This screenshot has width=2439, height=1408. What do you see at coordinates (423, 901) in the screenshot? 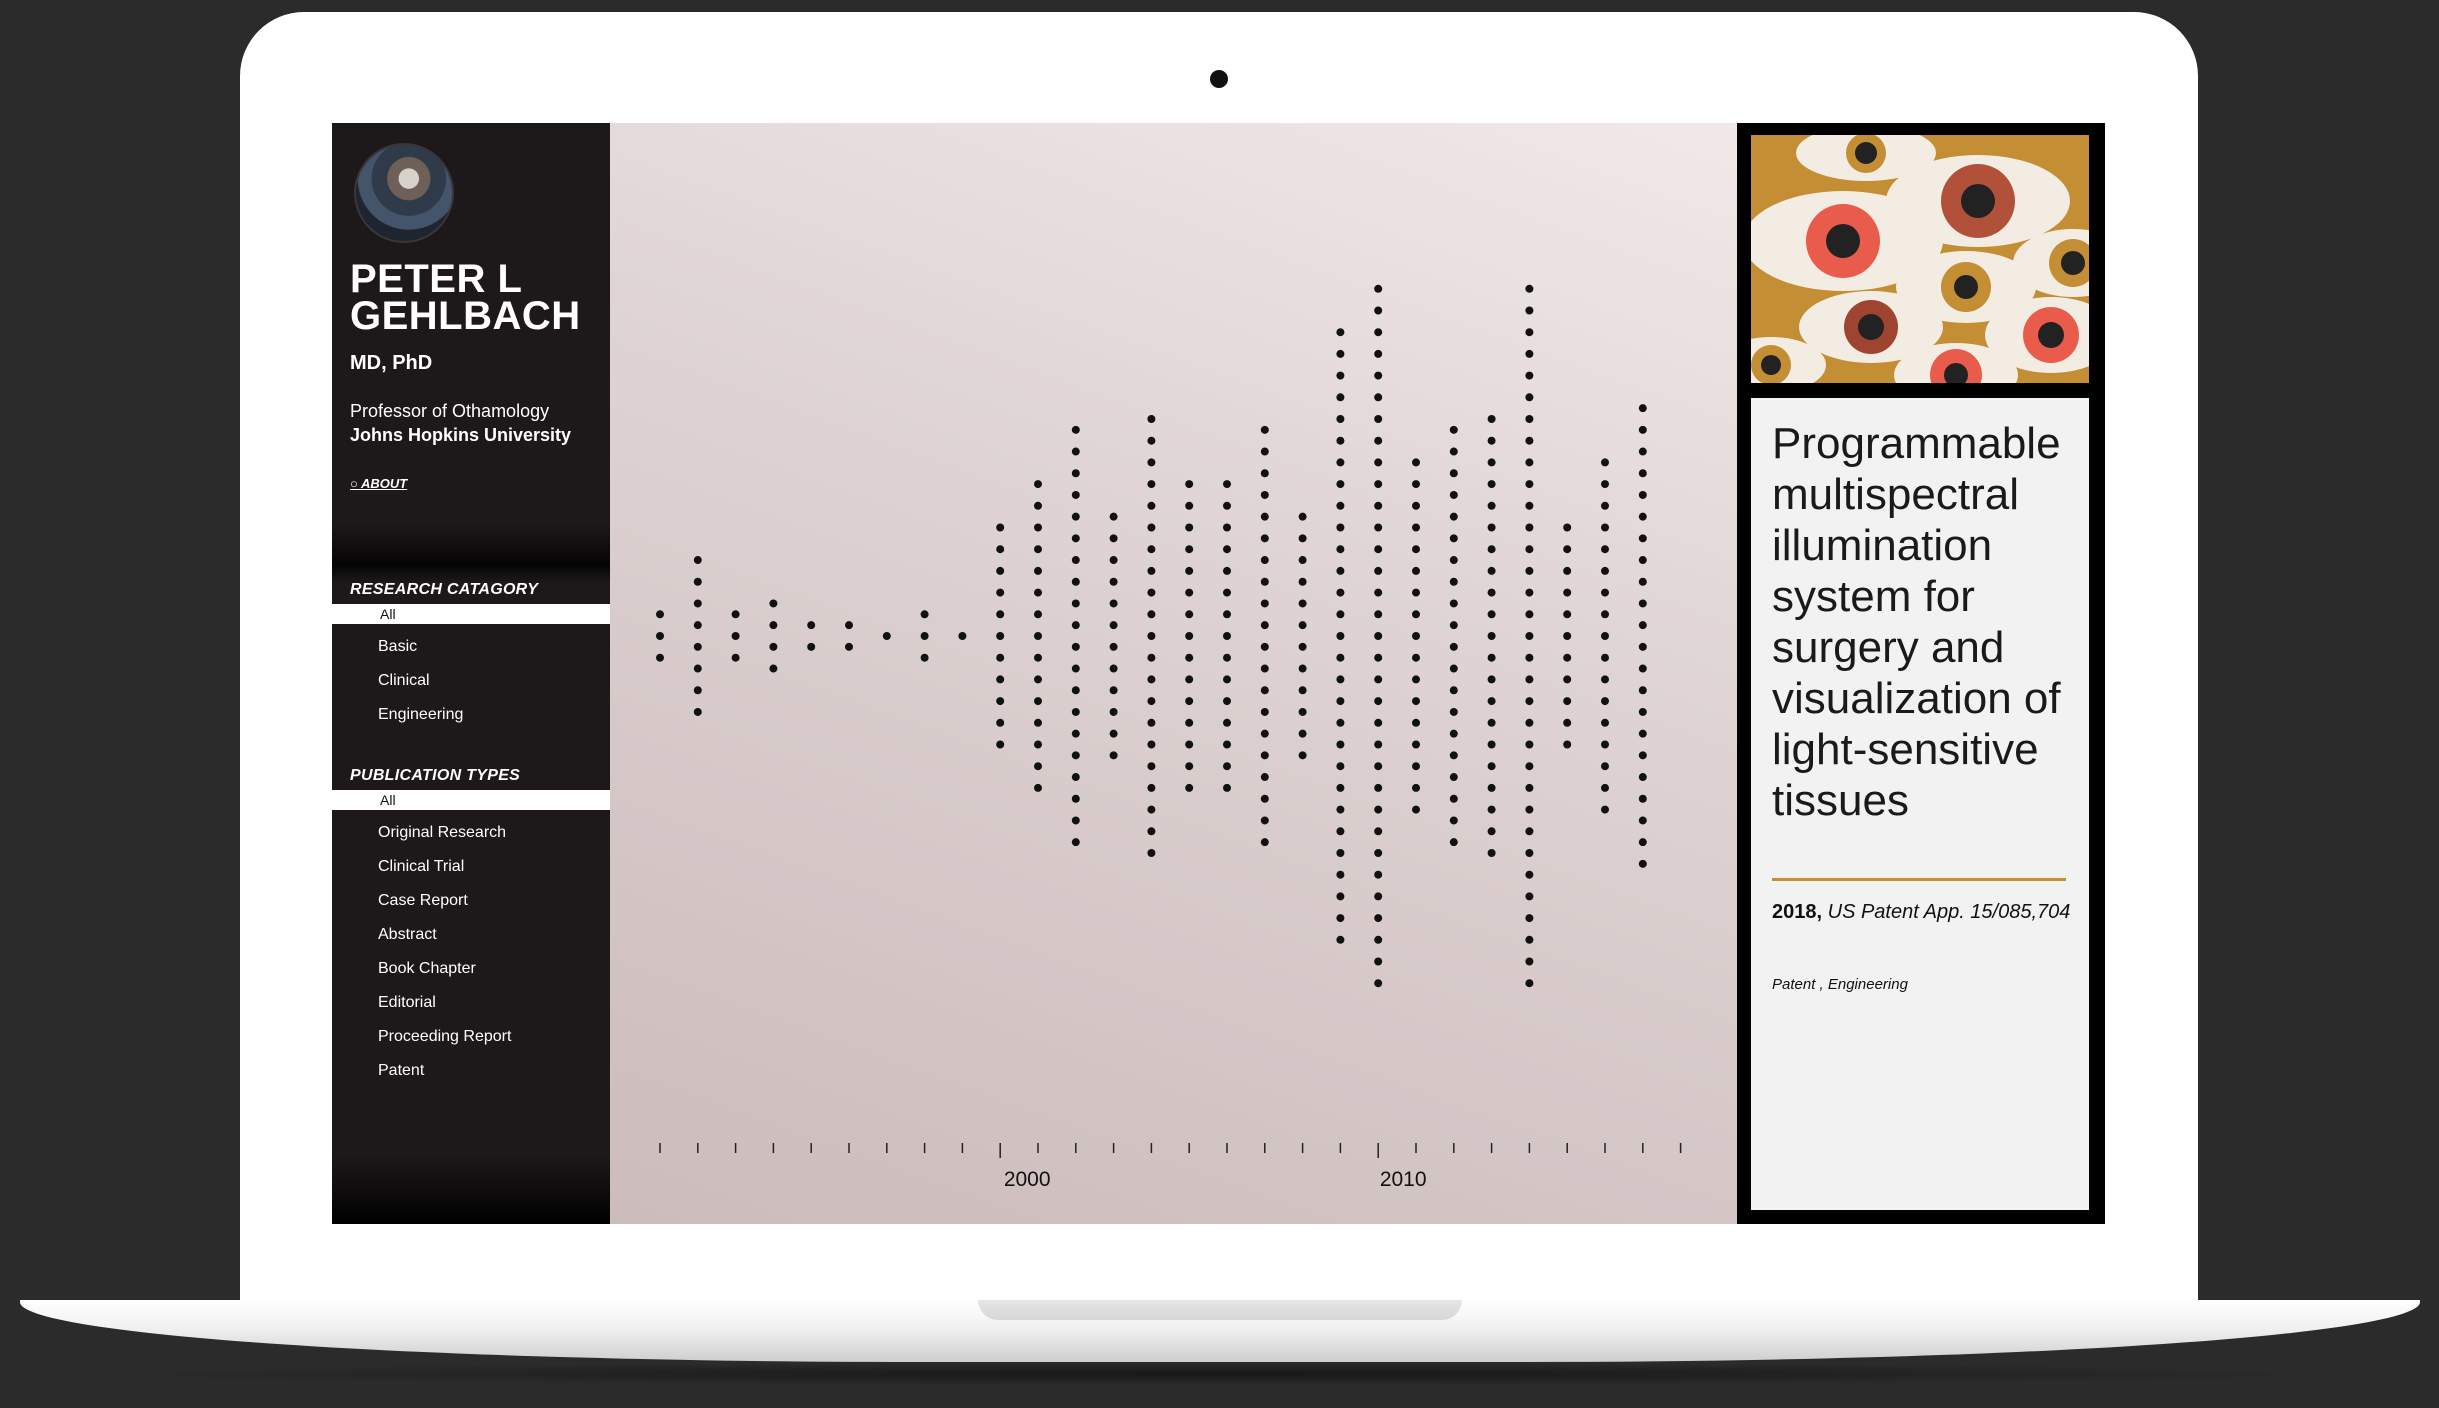
I see `publication-filter-case-report: Case Report` at bounding box center [423, 901].